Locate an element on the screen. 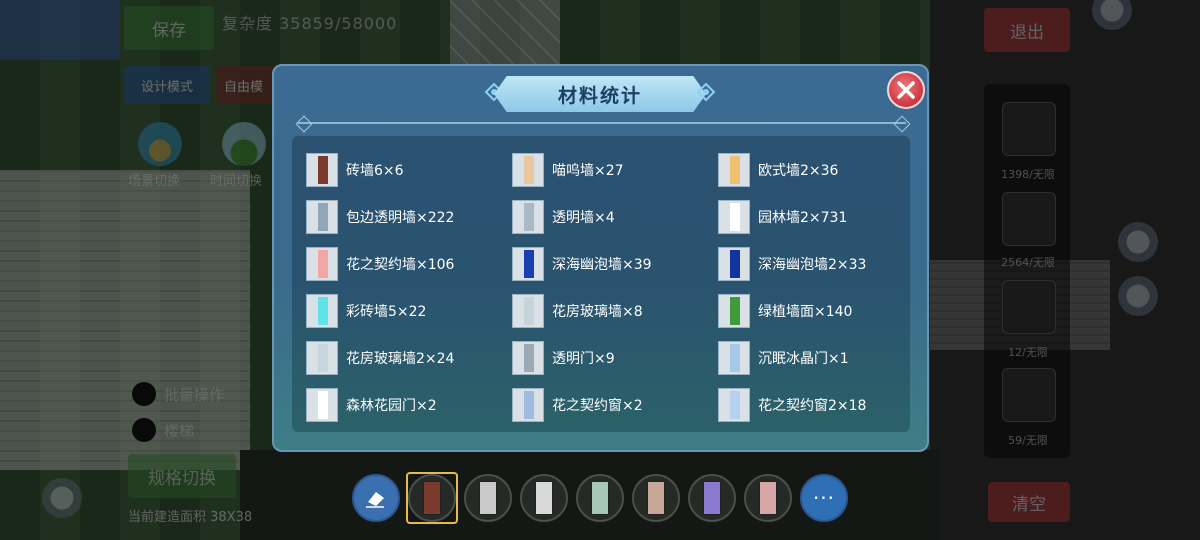 This screenshot has height=540, width=1200. material-item: 砖墙6×6 is located at coordinates (409, 169).